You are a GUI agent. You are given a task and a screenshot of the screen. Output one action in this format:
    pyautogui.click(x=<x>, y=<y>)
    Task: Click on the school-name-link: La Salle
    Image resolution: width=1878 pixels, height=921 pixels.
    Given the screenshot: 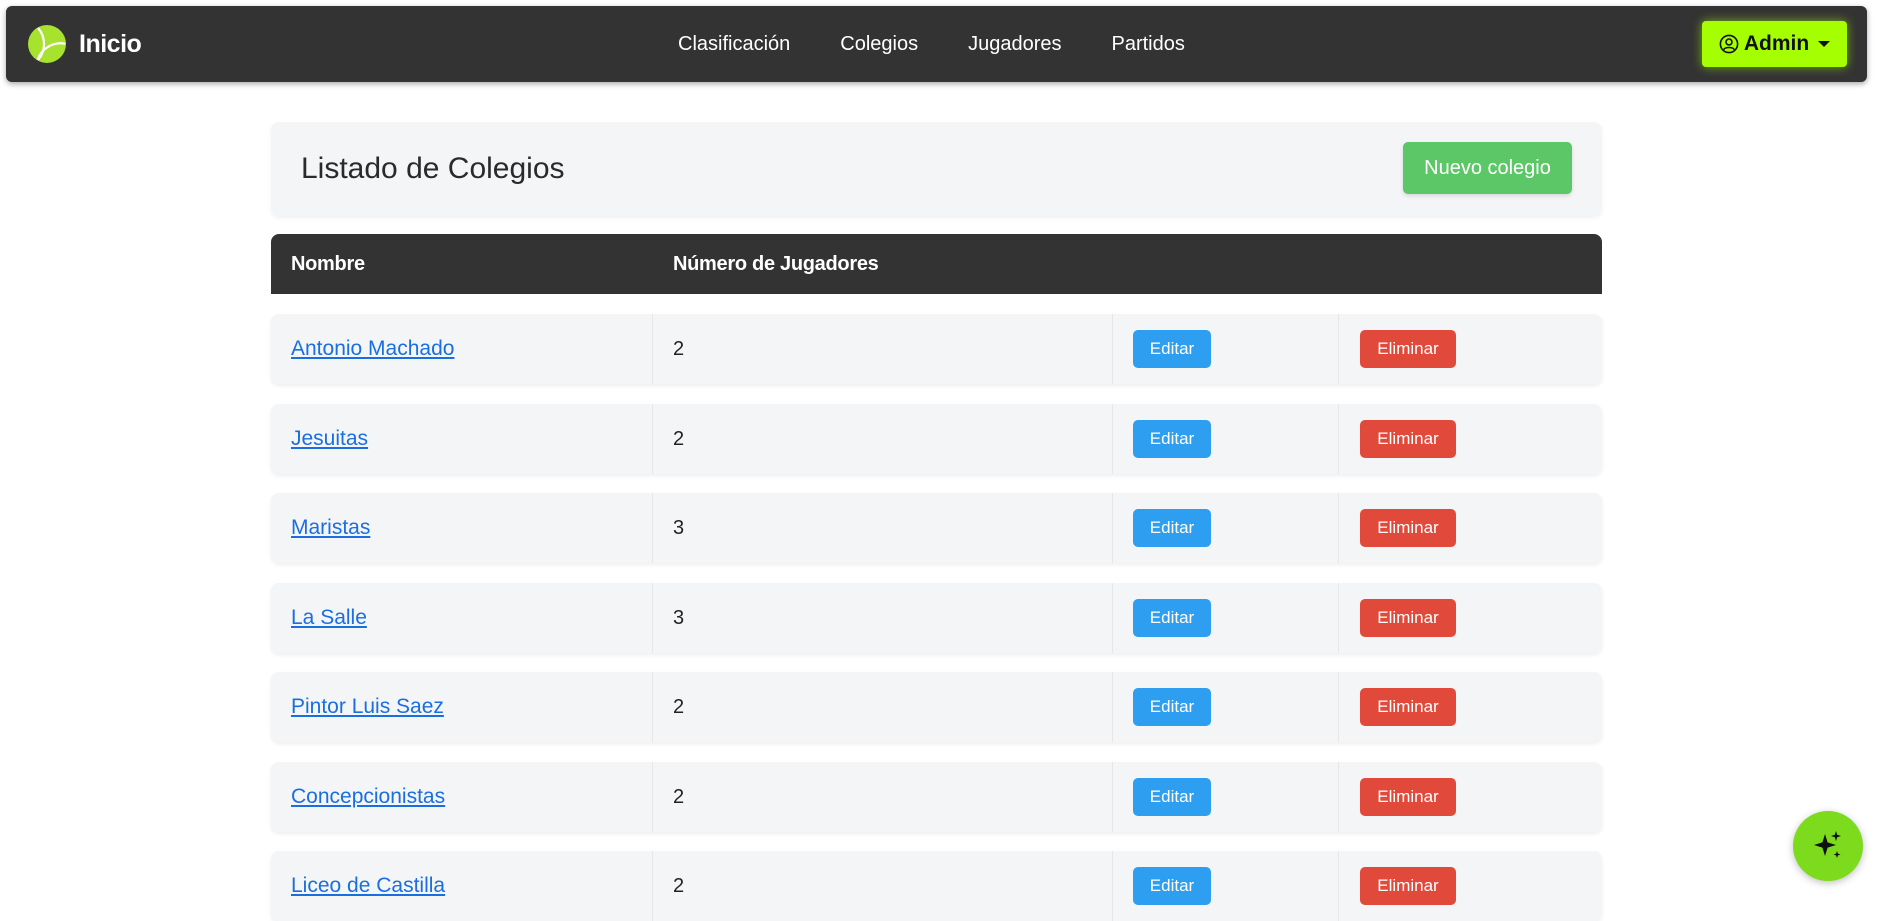 What is the action you would take?
    pyautogui.click(x=329, y=618)
    